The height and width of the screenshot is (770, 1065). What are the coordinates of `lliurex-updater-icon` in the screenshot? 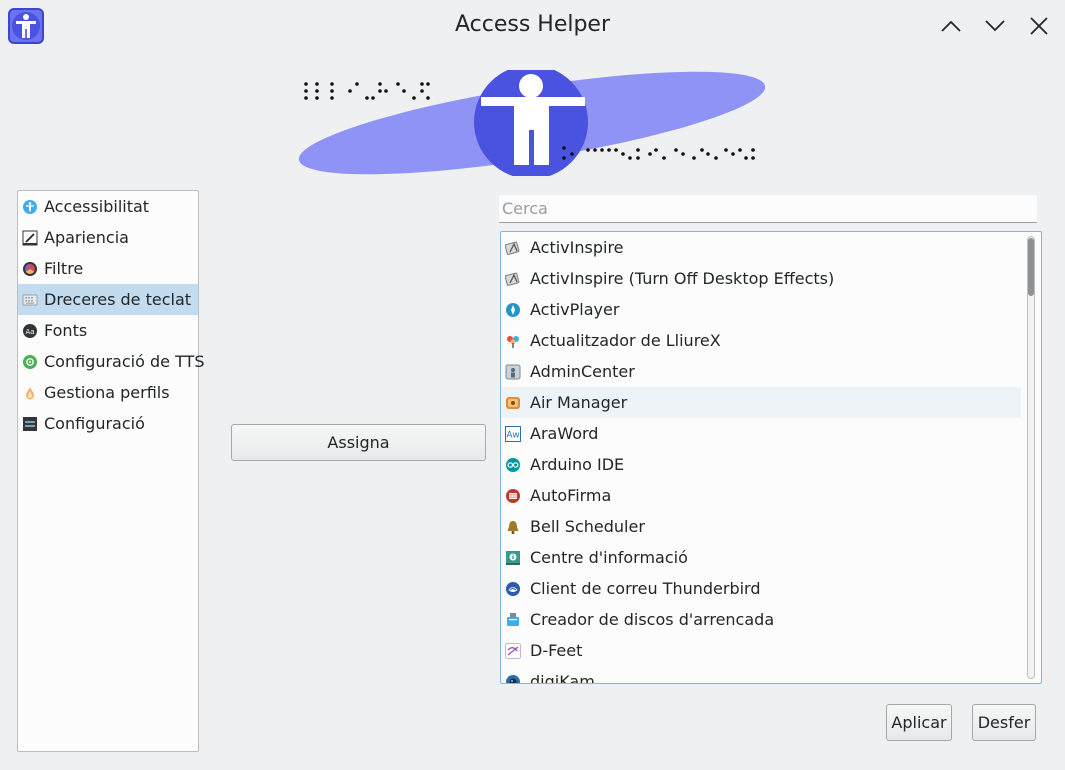 It's located at (513, 341).